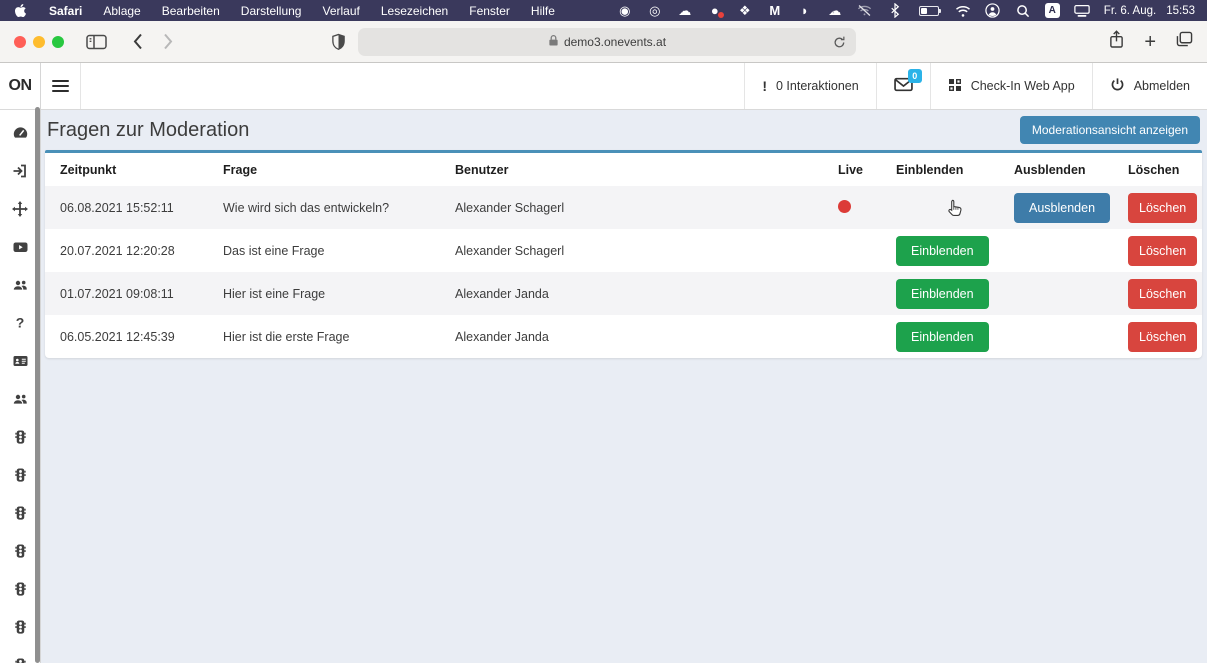 This screenshot has width=1207, height=663. I want to click on logout-label: Abmelden, so click(1161, 86).